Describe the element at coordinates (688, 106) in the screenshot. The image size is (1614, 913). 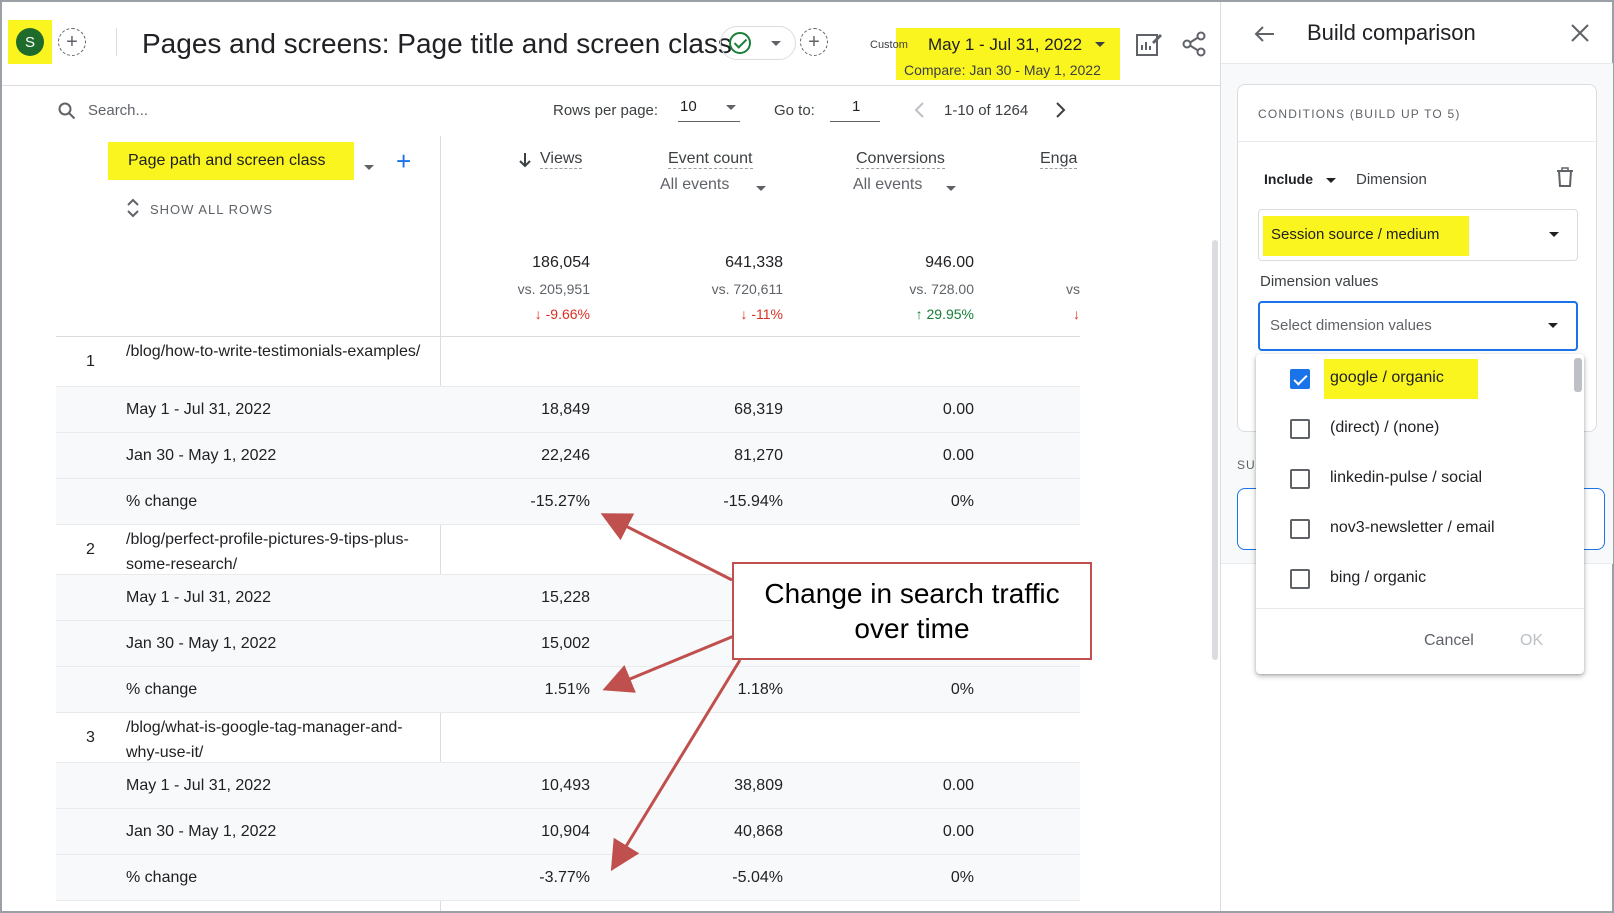
I see `rows-per-page-value: 10` at that location.